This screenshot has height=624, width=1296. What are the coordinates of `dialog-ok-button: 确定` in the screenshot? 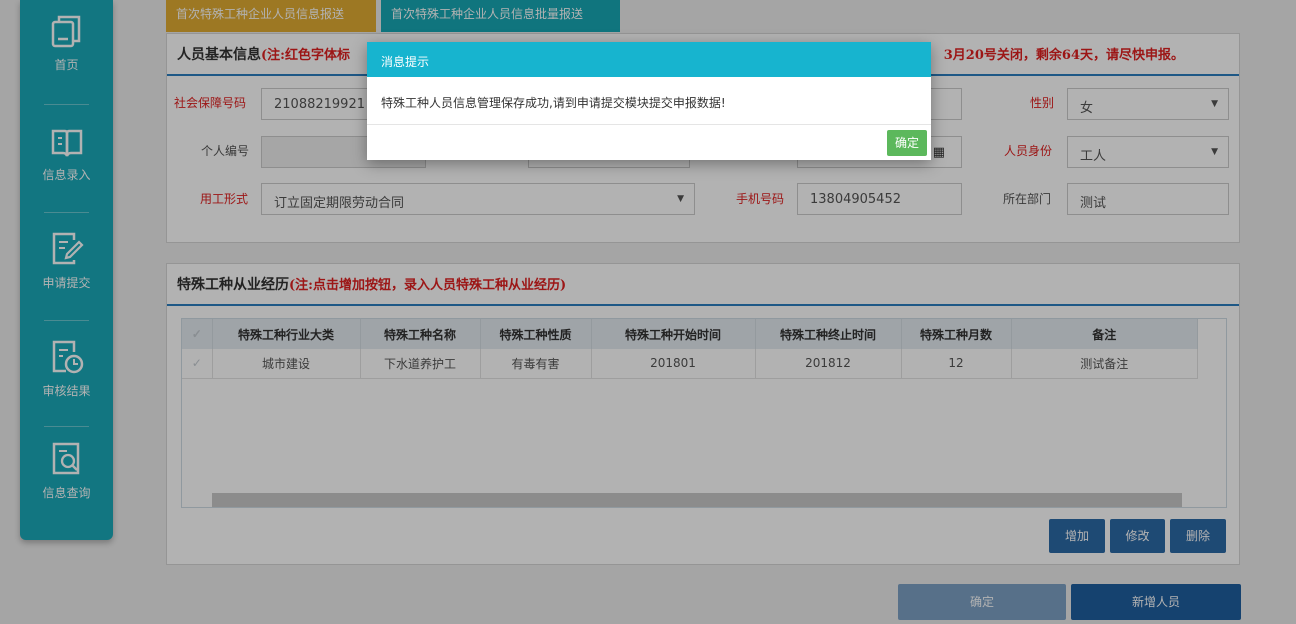 It's located at (907, 143).